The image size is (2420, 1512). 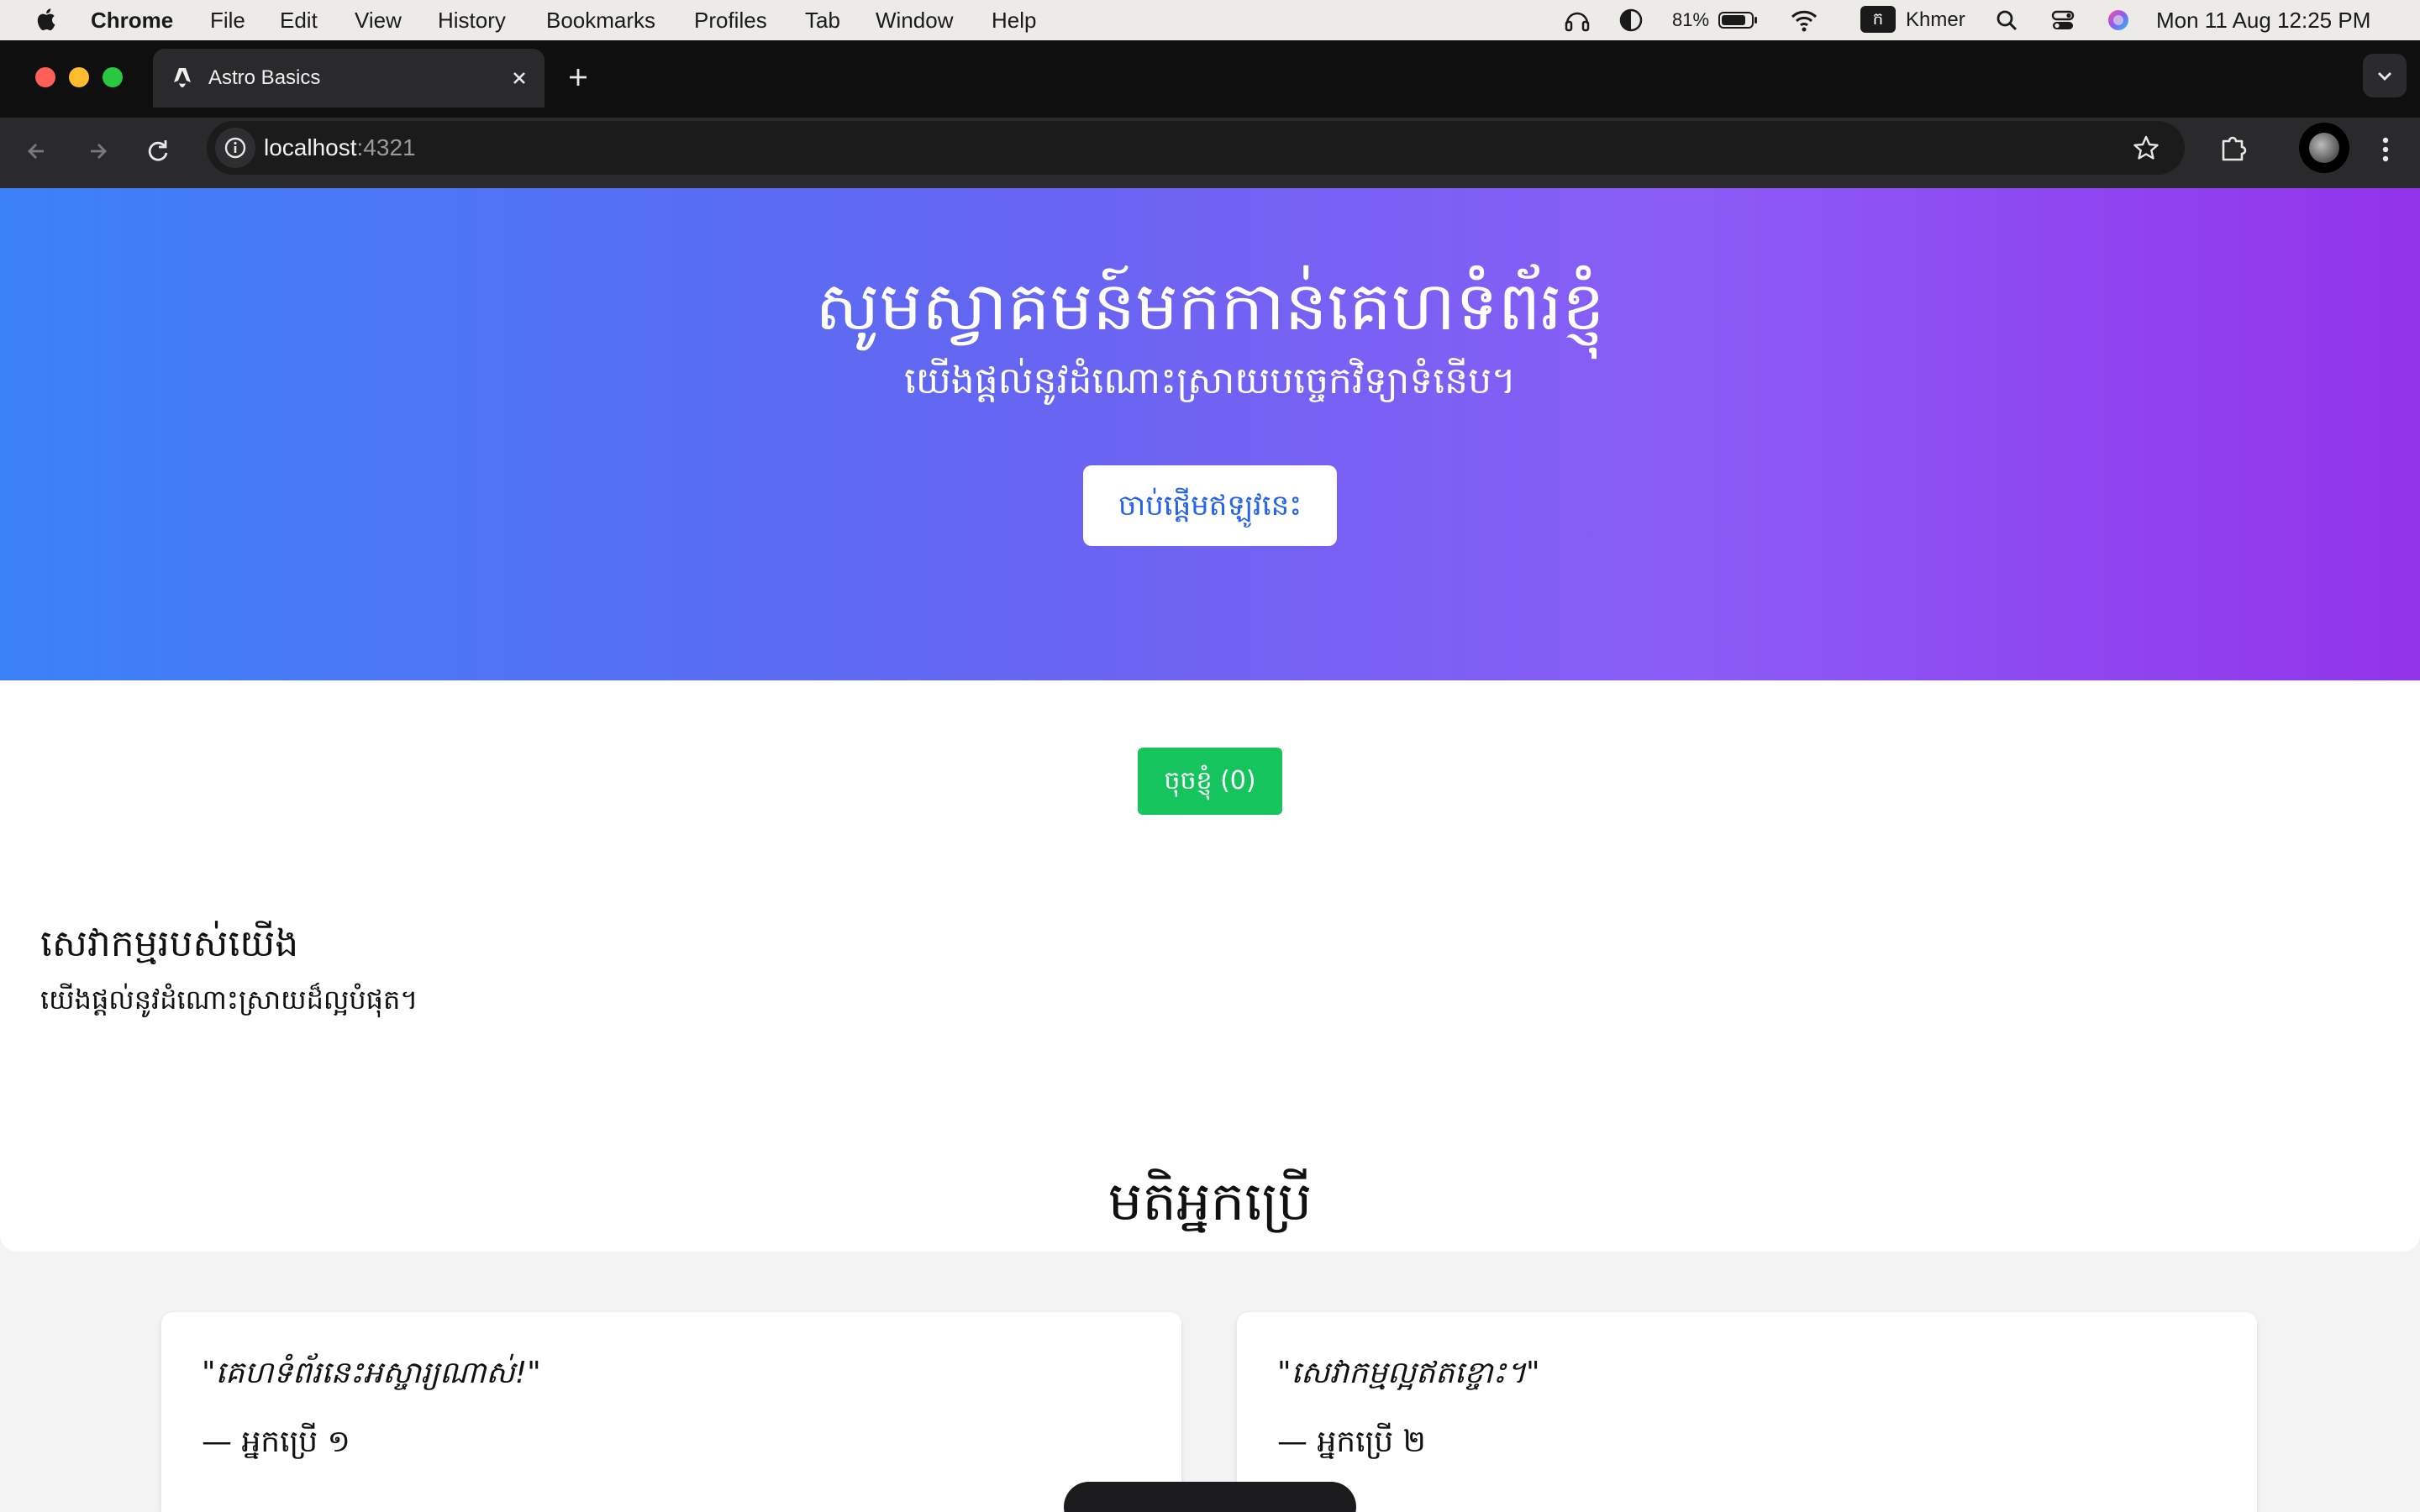 I want to click on window-minimize-button, so click(x=79, y=77).